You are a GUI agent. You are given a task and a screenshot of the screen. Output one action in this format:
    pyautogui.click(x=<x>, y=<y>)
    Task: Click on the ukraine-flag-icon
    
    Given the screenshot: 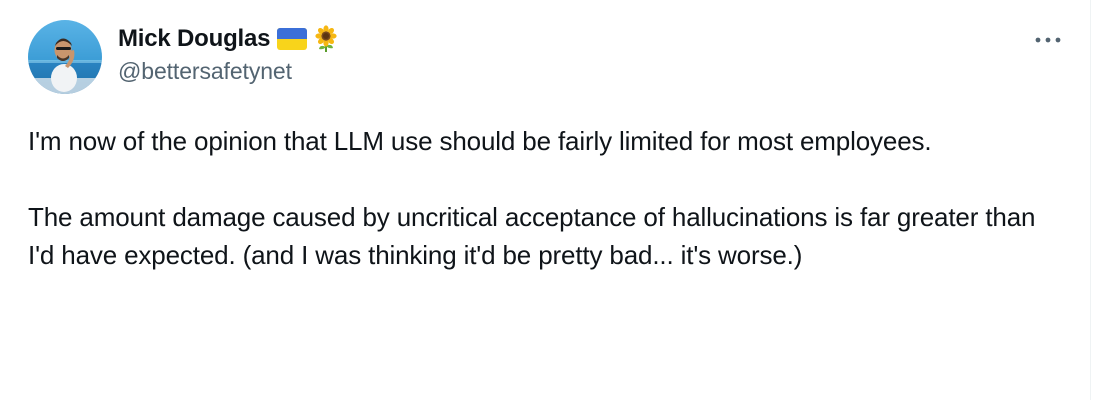 What is the action you would take?
    pyautogui.click(x=292, y=39)
    